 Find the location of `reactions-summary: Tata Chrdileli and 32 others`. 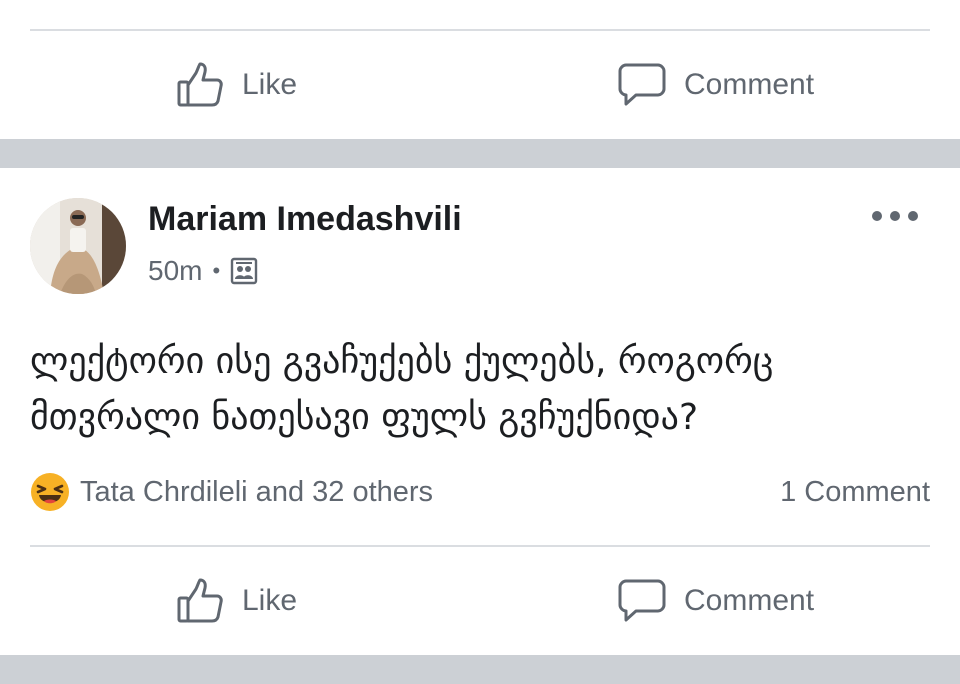

reactions-summary: Tata Chrdileli and 32 others is located at coordinates (231, 492).